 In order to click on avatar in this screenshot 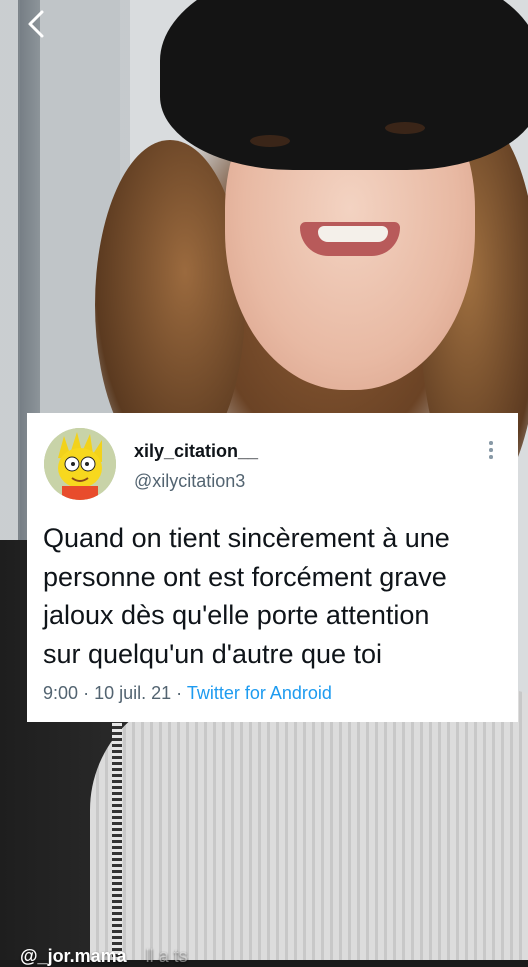, I will do `click(80, 464)`.